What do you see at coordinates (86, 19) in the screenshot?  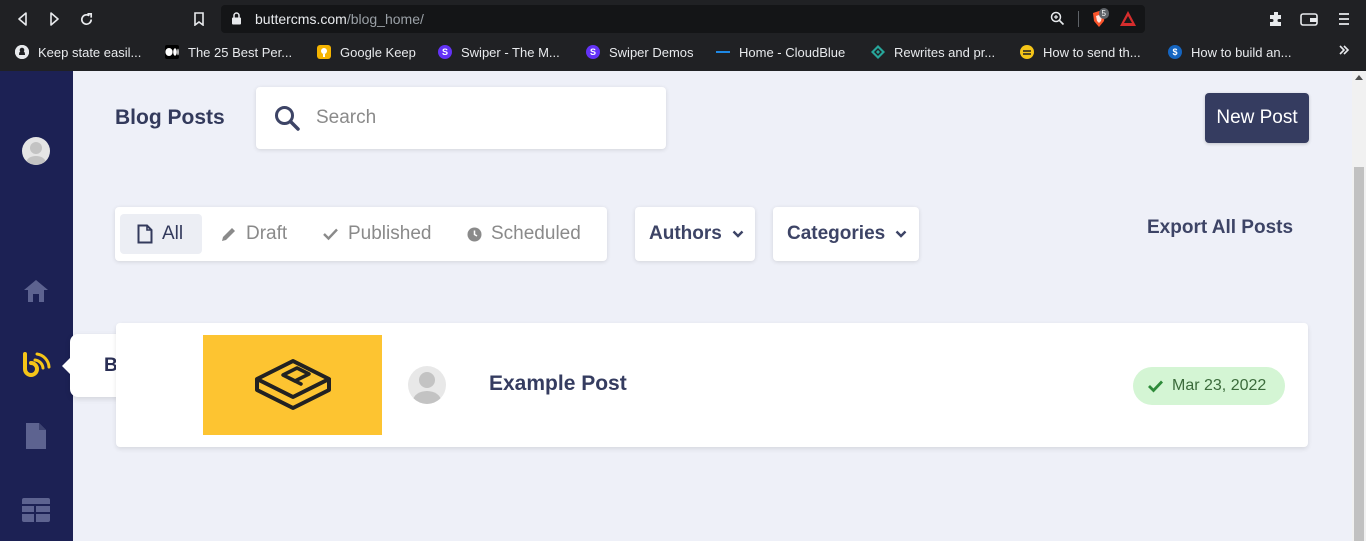 I see `reload-icon` at bounding box center [86, 19].